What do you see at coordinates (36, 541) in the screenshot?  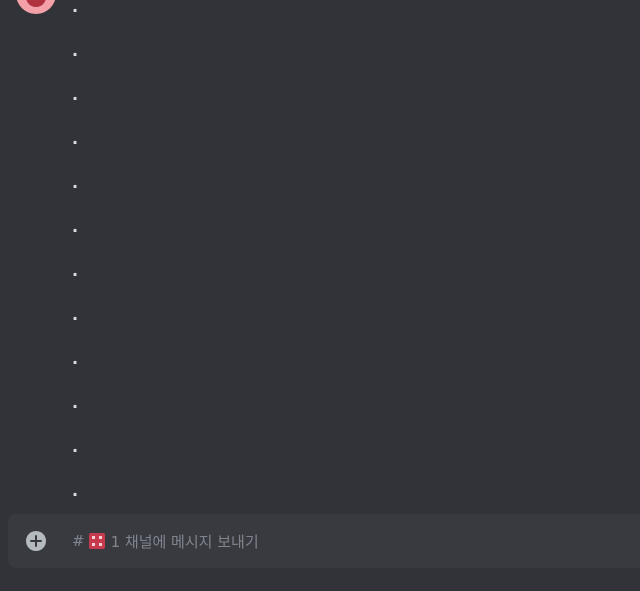 I see `plus-circle-icon` at bounding box center [36, 541].